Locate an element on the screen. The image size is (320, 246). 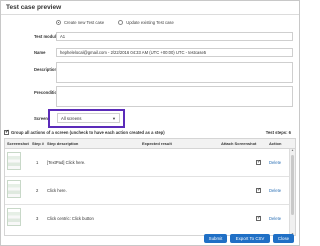
test-module-select: A1 is located at coordinates (174, 36).